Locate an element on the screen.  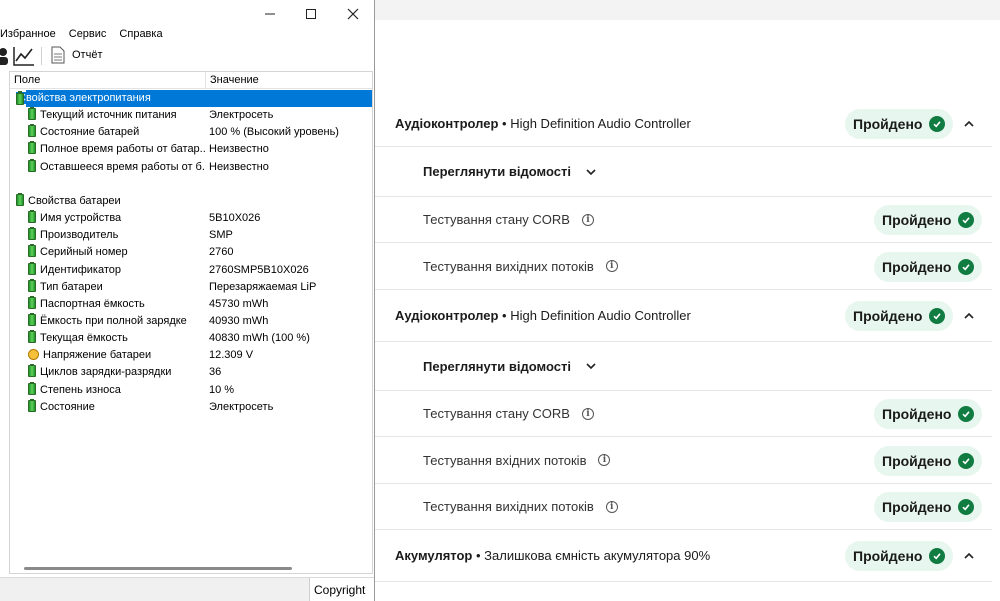
tree-row: Ёмкость при полной зарядке 40930 mWh is located at coordinates (191, 321).